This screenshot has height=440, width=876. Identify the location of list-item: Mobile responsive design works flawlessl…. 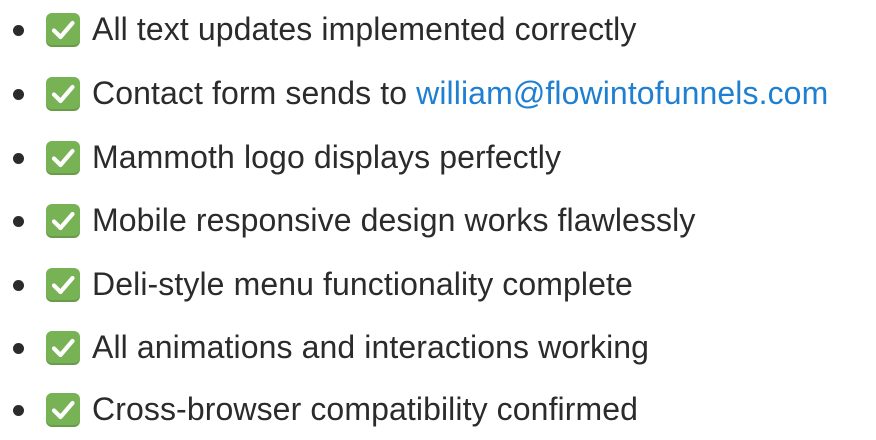
(438, 221).